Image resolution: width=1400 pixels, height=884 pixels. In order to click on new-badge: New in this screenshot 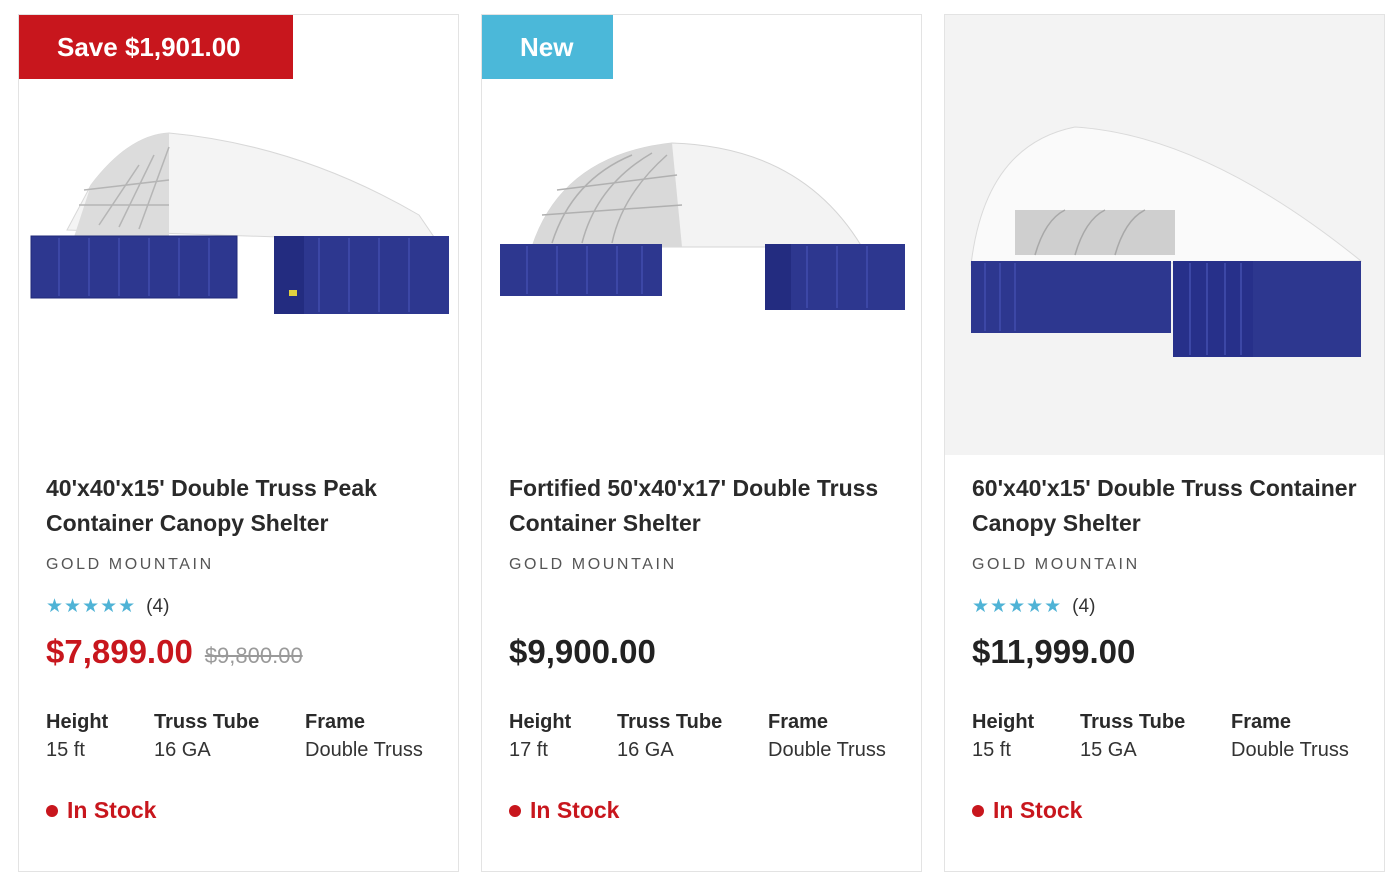, I will do `click(547, 47)`.